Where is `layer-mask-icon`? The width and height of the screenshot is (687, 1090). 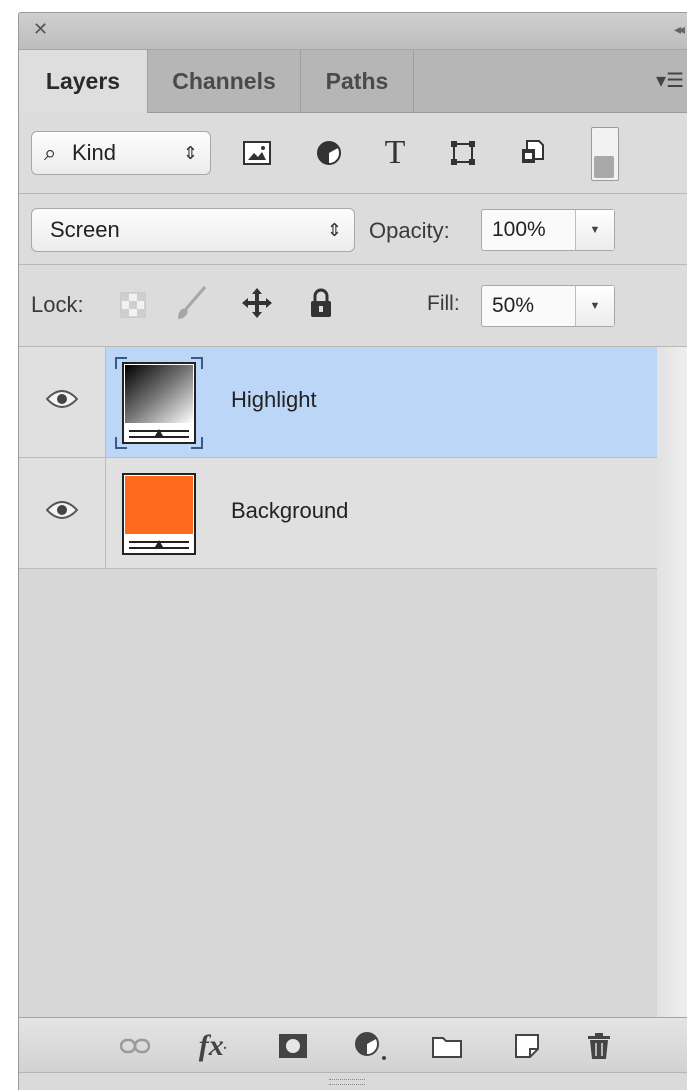
layer-mask-icon is located at coordinates (293, 1046).